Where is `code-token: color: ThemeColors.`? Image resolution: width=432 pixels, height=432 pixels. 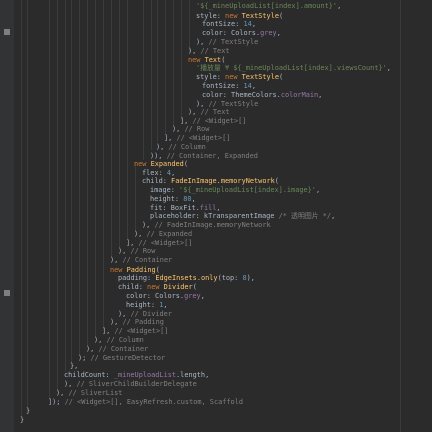 code-token: color: ThemeColors. is located at coordinates (241, 95).